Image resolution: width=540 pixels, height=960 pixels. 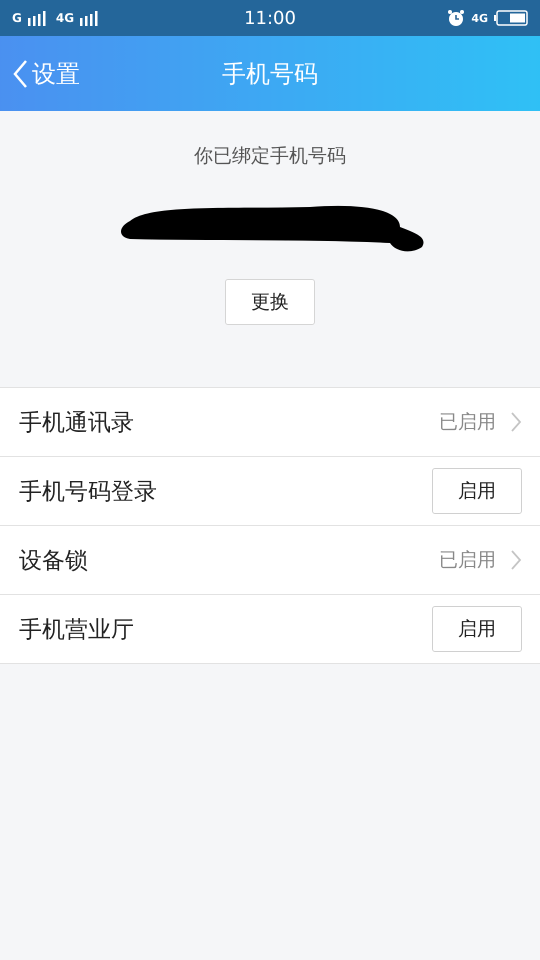 What do you see at coordinates (270, 74) in the screenshot?
I see `page-title: 手机号码` at bounding box center [270, 74].